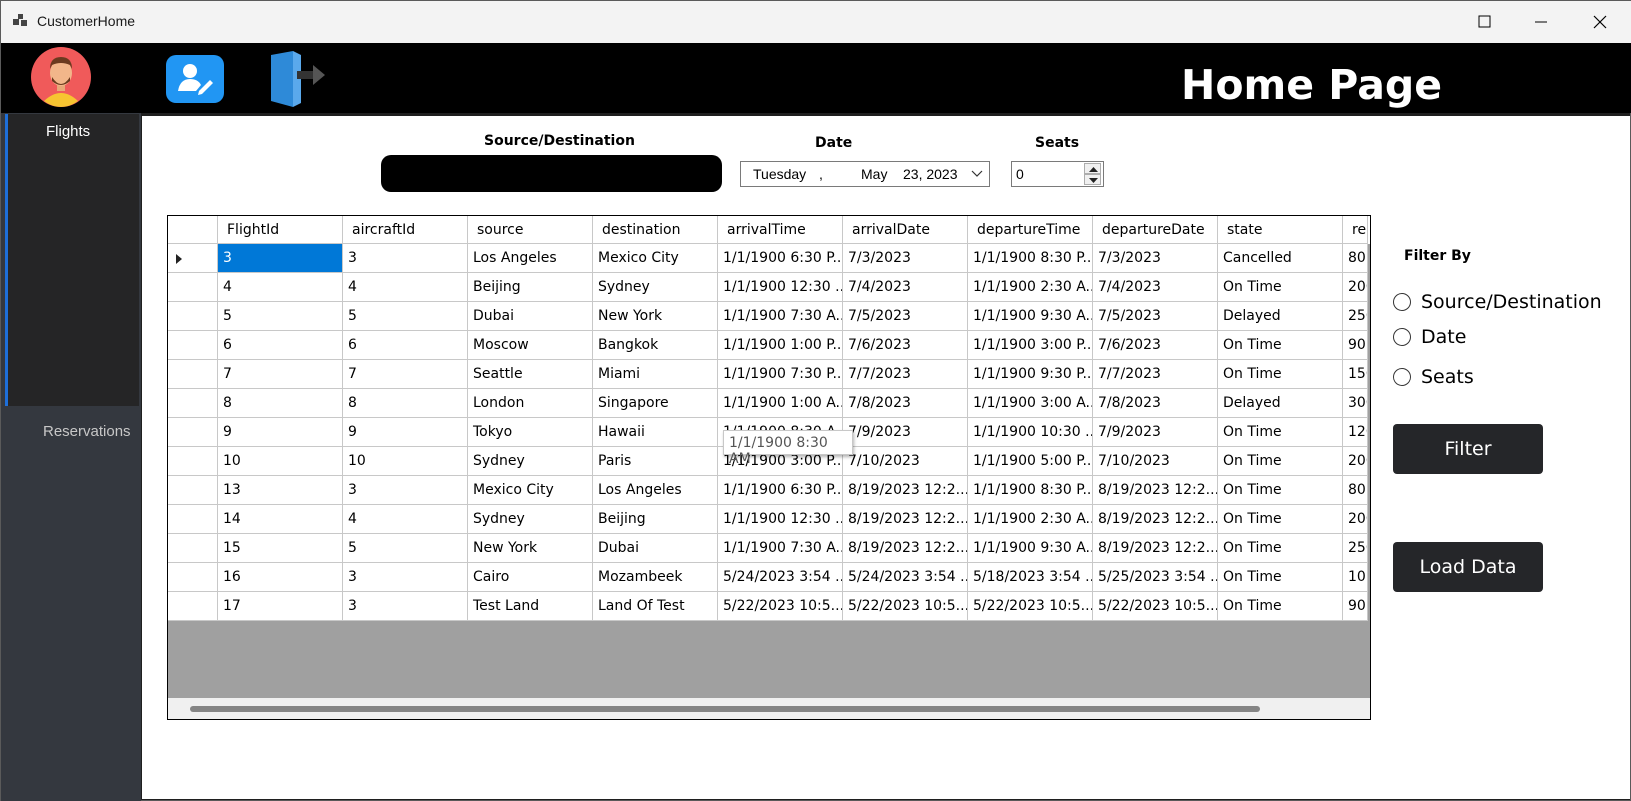  Describe the element at coordinates (405, 345) in the screenshot. I see `table-cell: 6` at that location.